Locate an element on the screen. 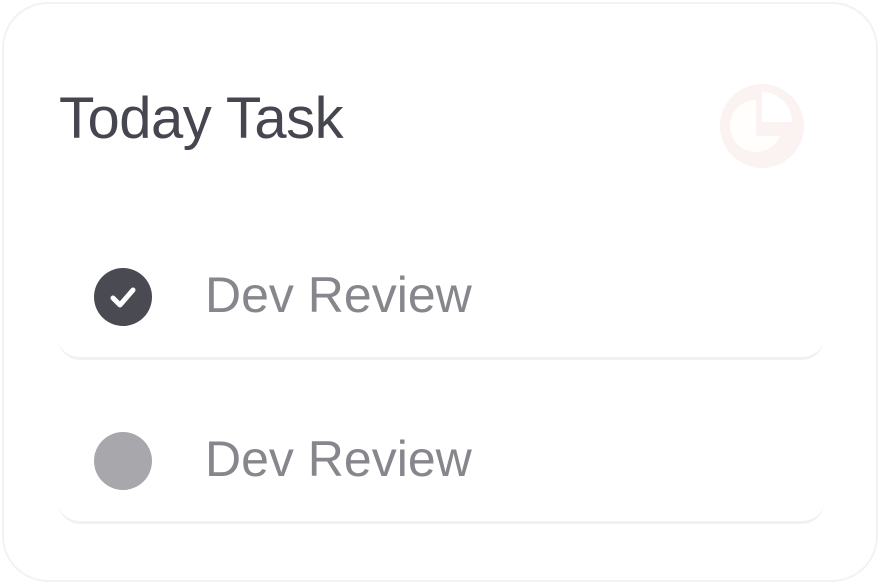  pie-chart-button is located at coordinates (762, 126).